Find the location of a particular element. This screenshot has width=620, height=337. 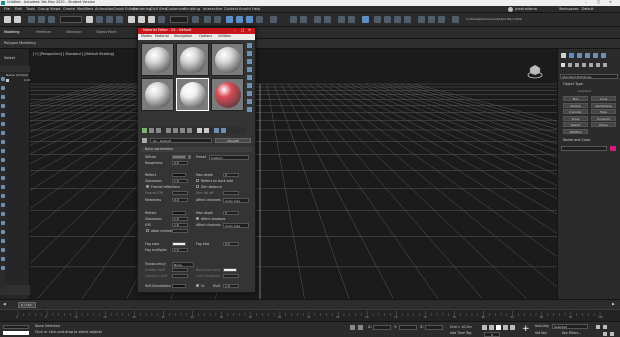

roughness-spinner: 0.0 is located at coordinates (180, 163).